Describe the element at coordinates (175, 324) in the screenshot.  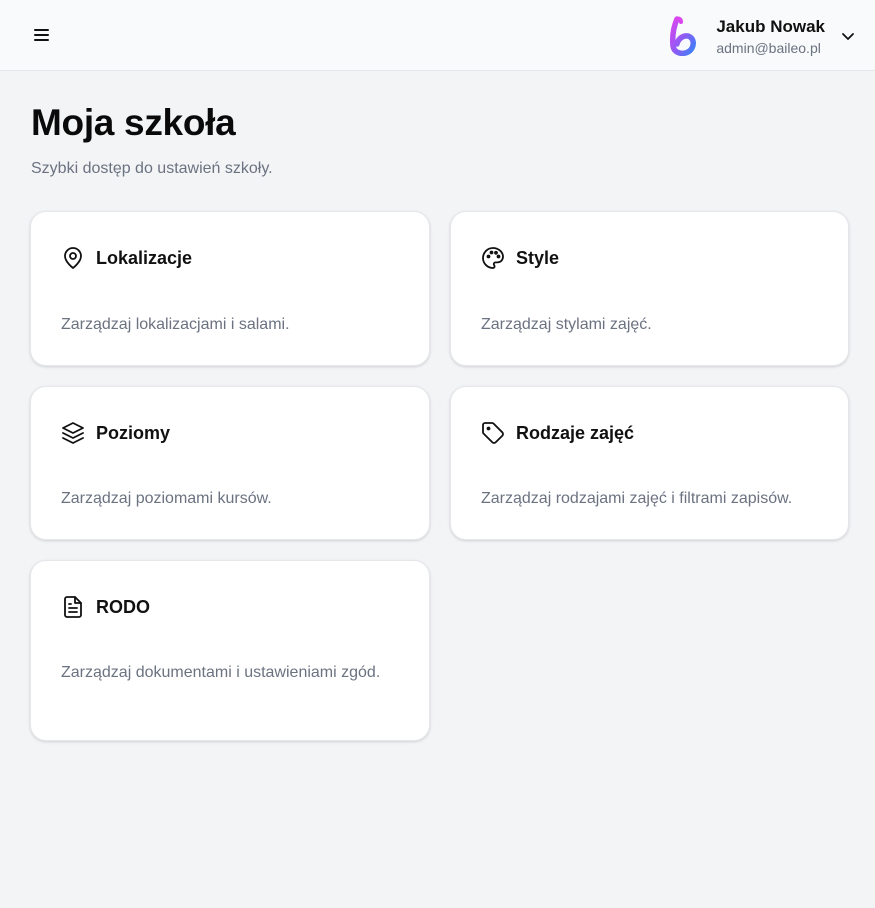
I see `card-description: Zarządzaj lokalizacjami i salami.` at that location.